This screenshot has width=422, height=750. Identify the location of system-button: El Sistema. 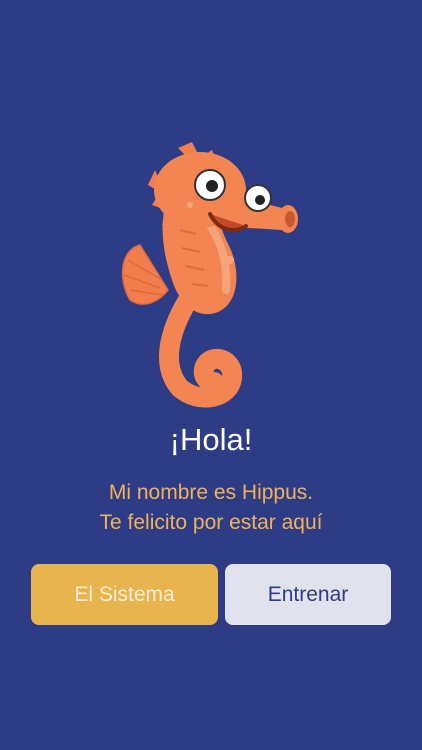
(124, 594).